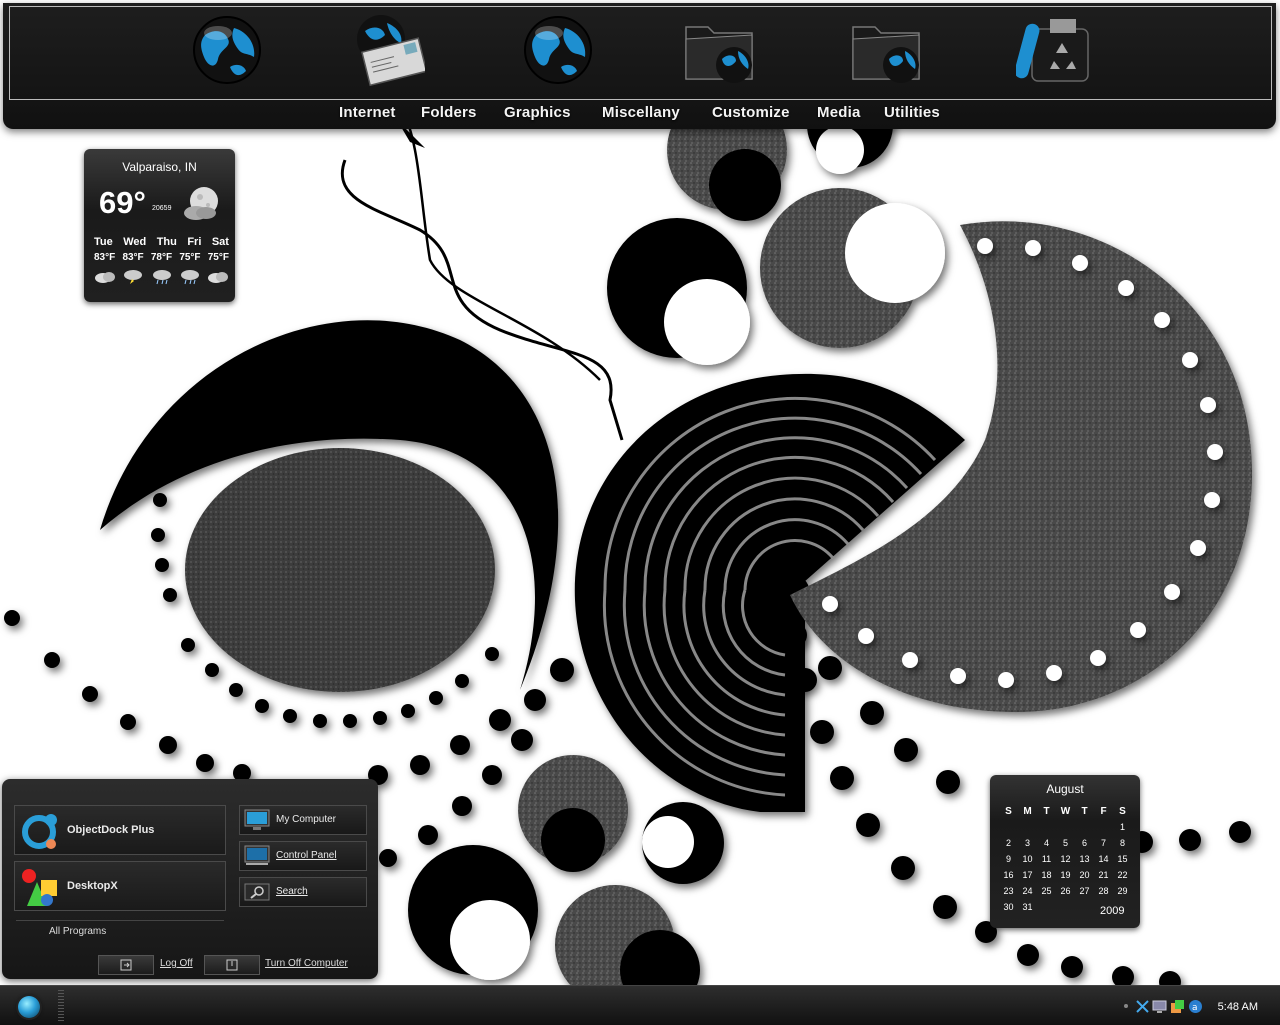 The width and height of the screenshot is (1280, 1025). I want to click on link-label: Search, so click(292, 891).